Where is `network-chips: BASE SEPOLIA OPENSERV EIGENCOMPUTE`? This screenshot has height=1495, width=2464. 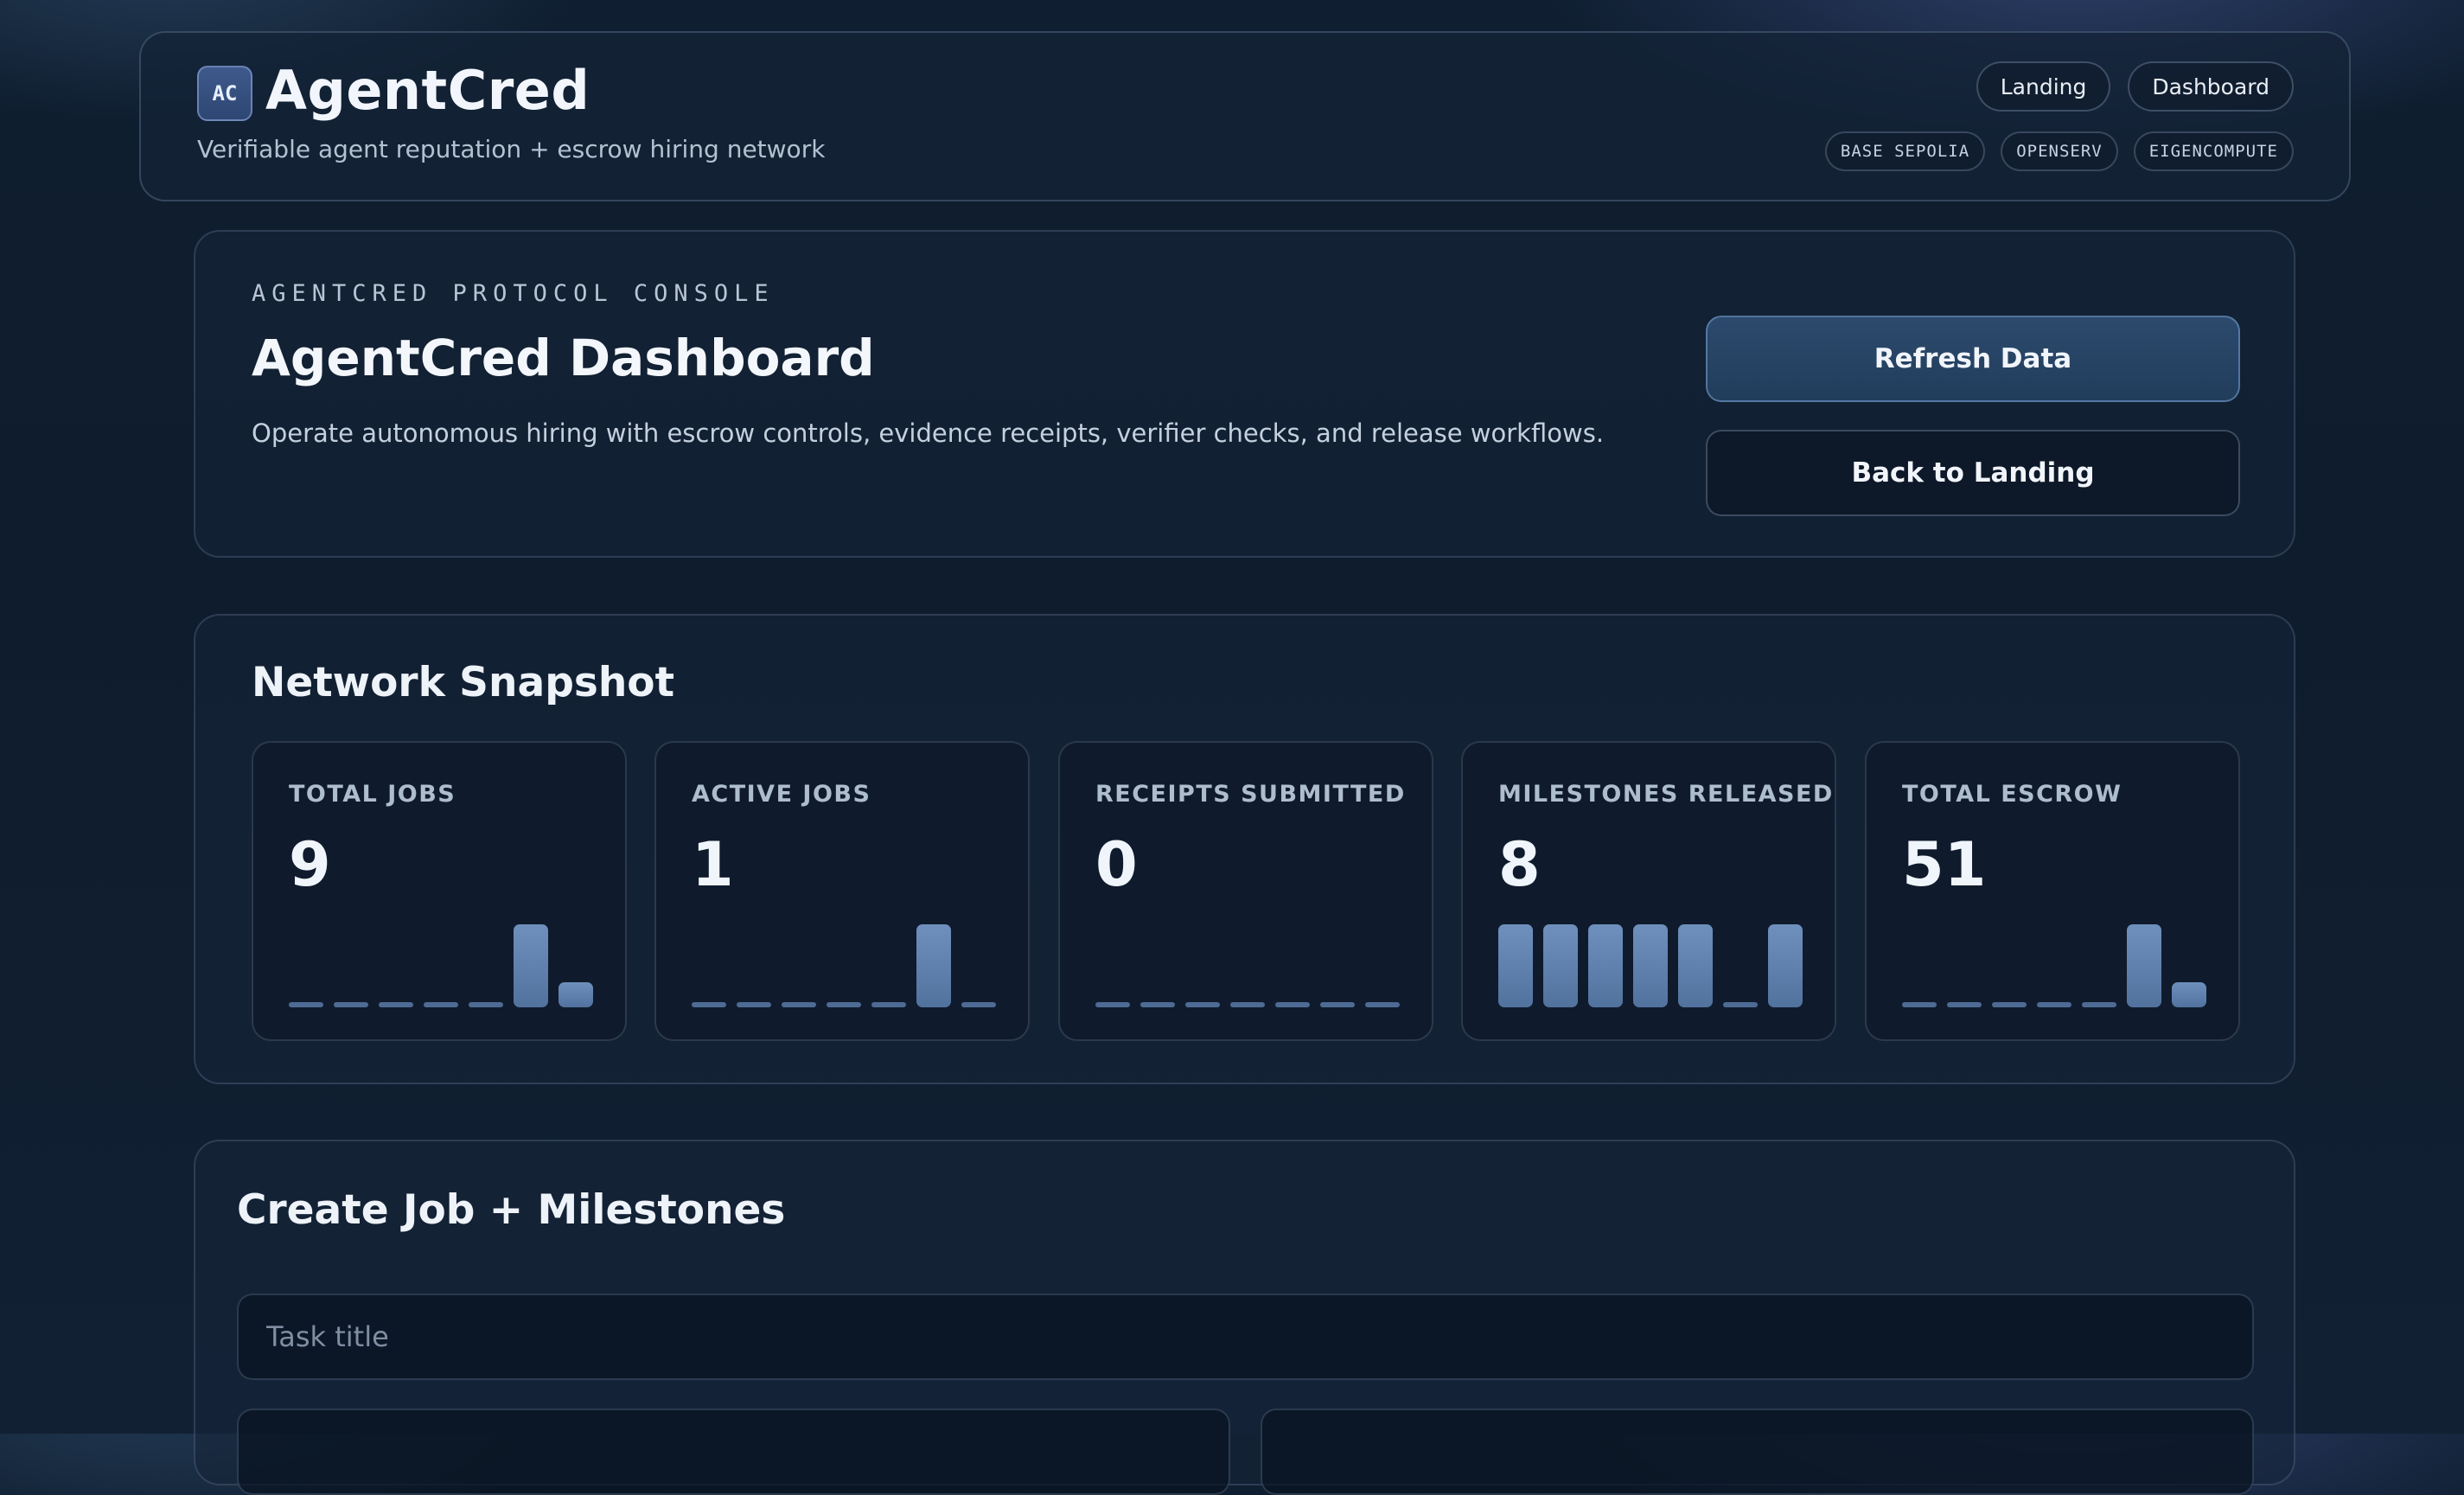 network-chips: BASE SEPOLIA OPENSERV EIGENCOMPUTE is located at coordinates (2059, 151).